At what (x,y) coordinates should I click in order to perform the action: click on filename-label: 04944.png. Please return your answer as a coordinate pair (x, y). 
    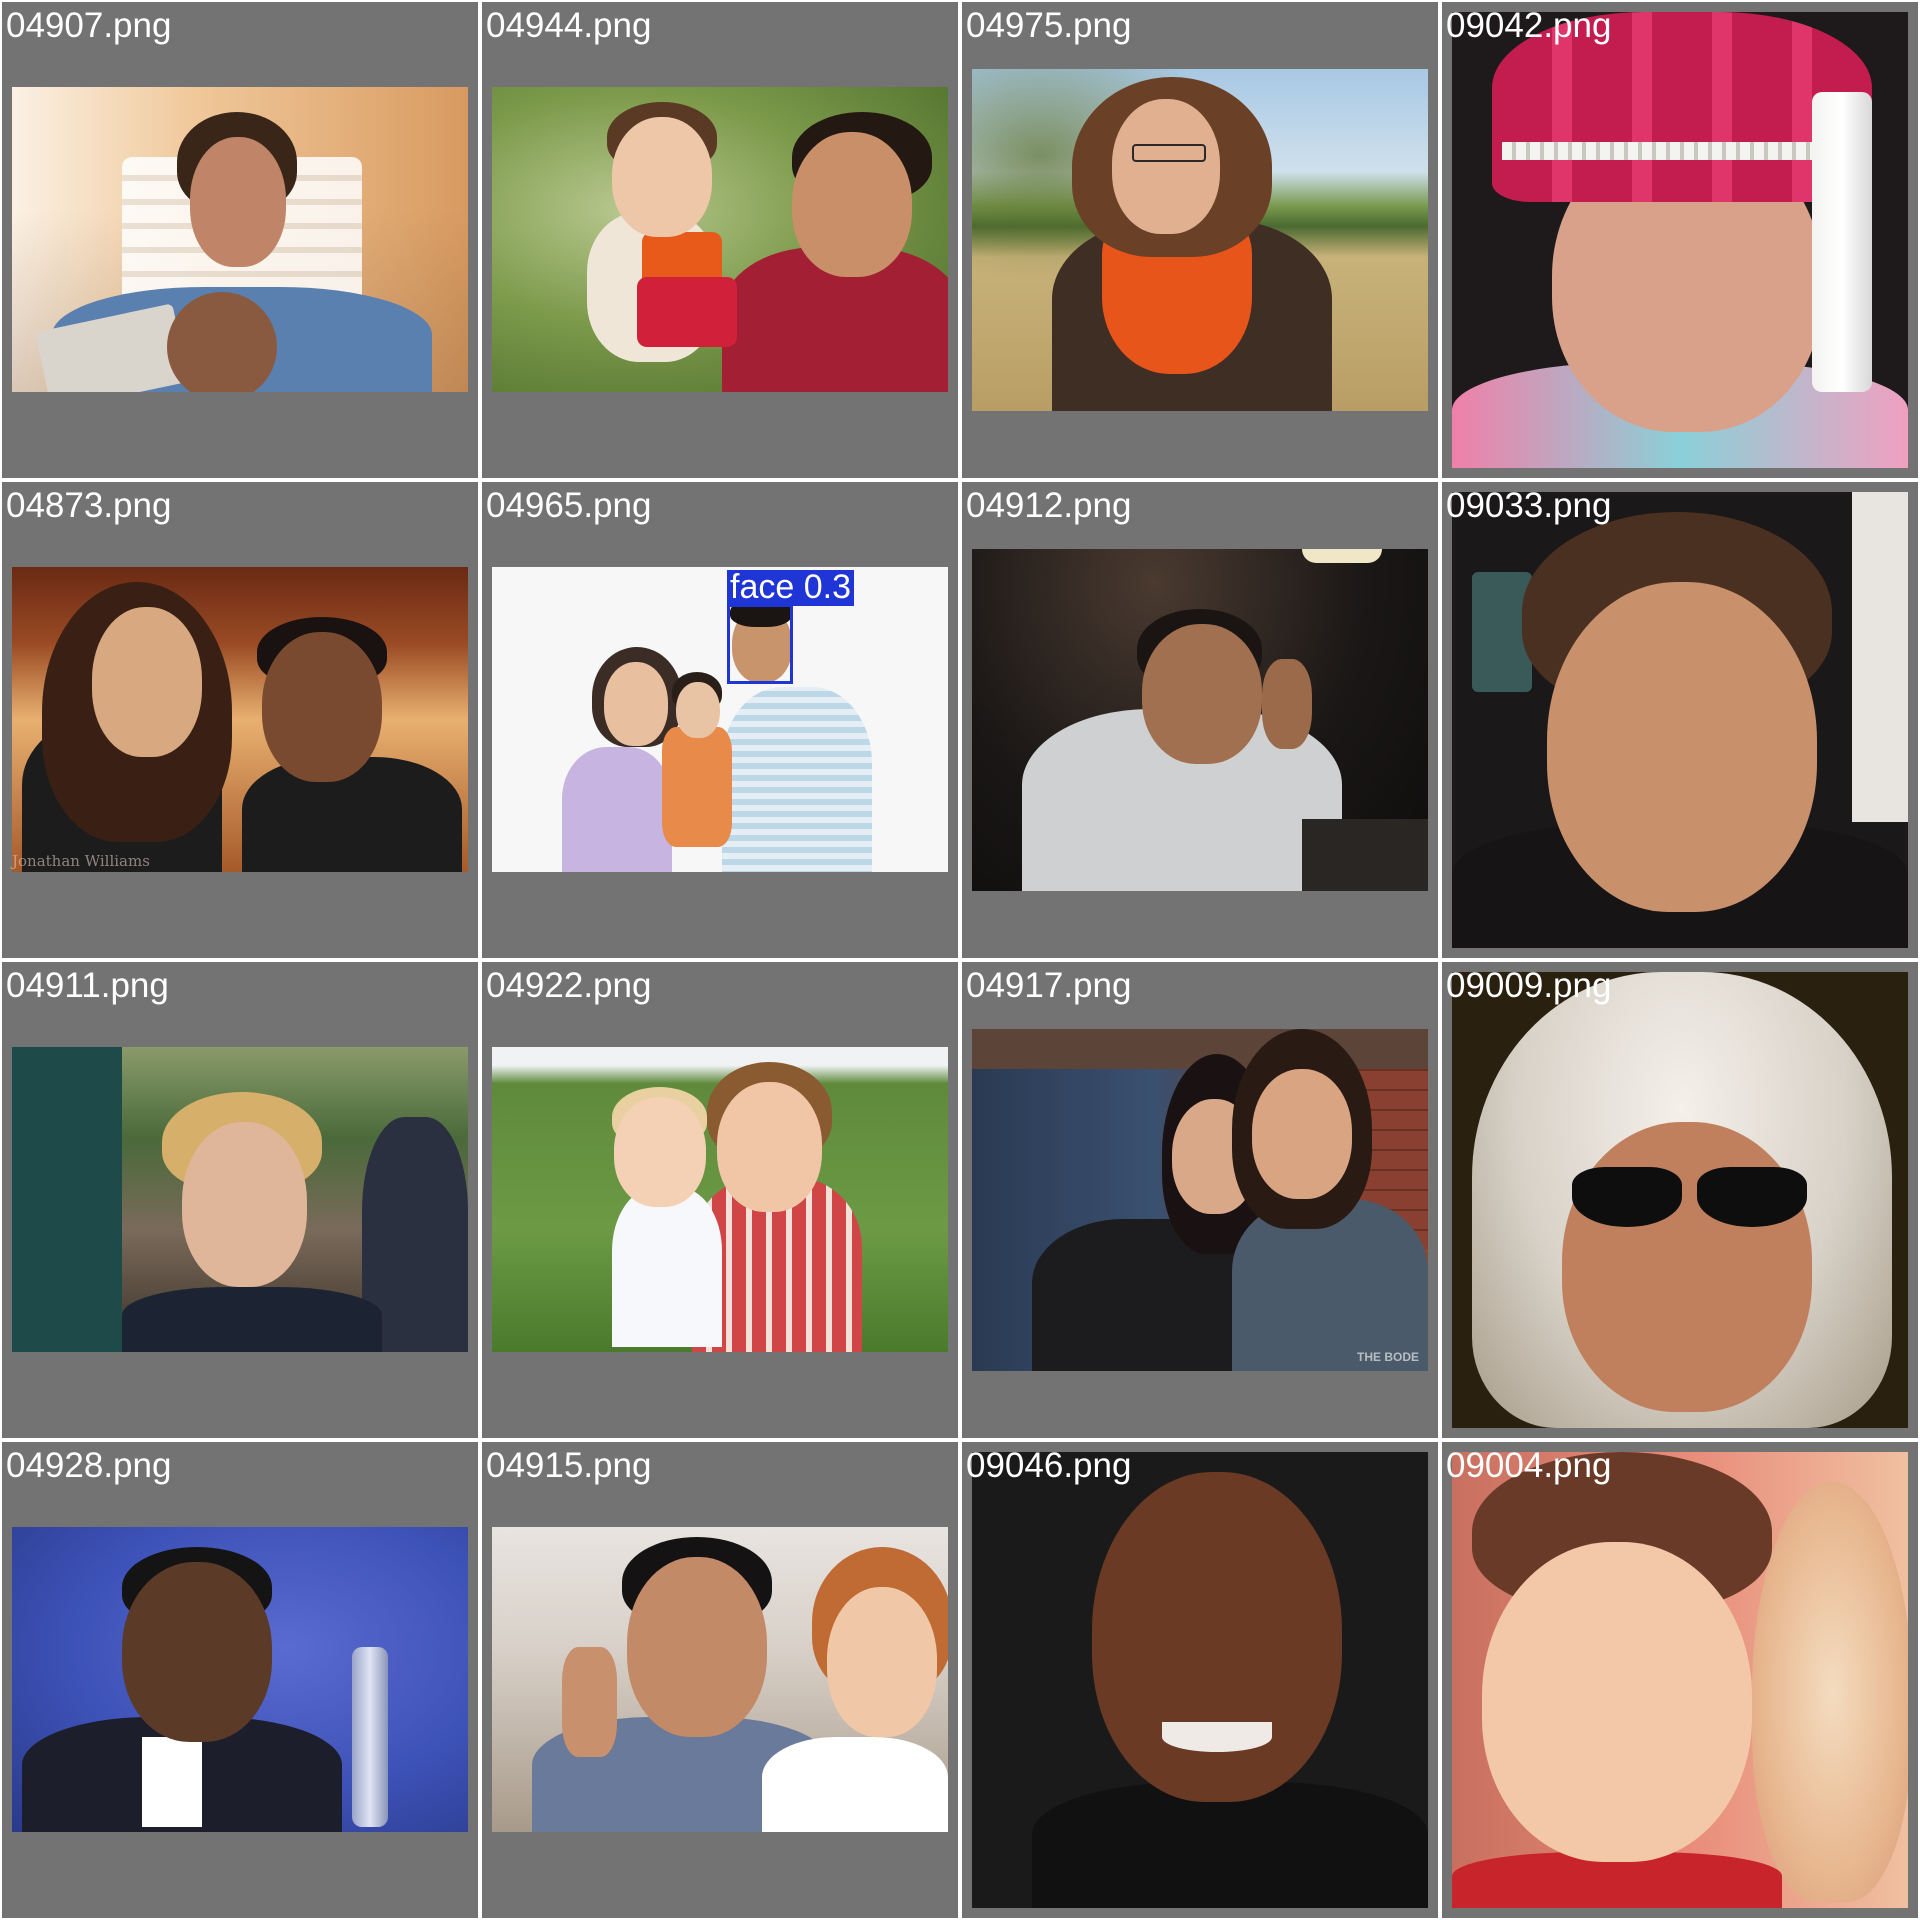
    Looking at the image, I should click on (569, 25).